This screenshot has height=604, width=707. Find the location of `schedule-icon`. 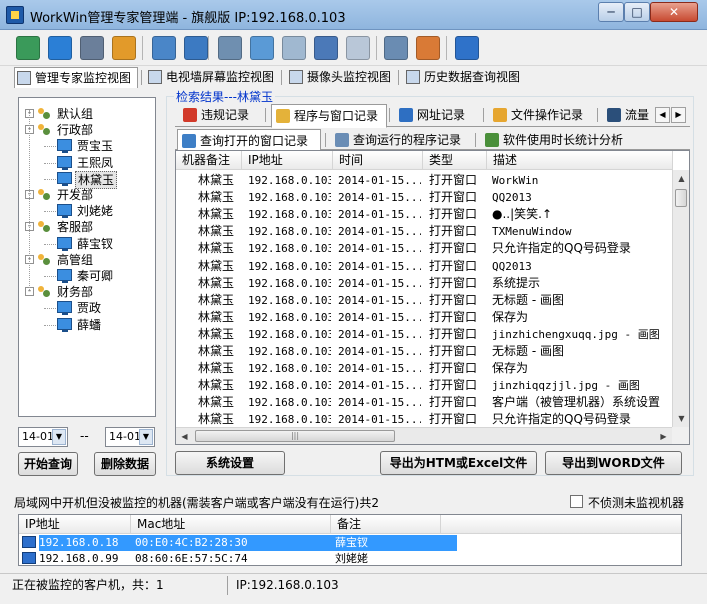

schedule-icon is located at coordinates (428, 48).